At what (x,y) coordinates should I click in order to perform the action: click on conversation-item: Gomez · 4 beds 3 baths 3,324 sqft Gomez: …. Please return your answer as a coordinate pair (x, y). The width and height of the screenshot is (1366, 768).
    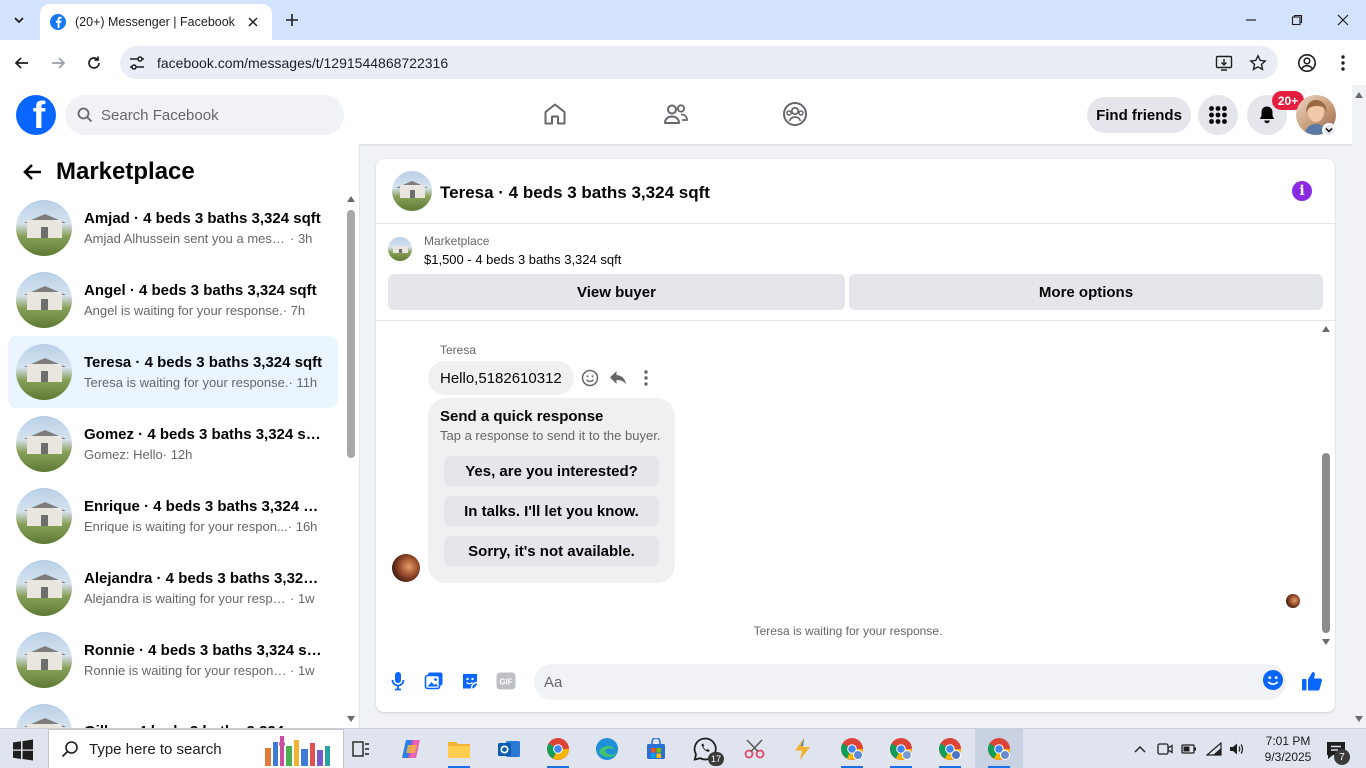
    Looking at the image, I should click on (173, 444).